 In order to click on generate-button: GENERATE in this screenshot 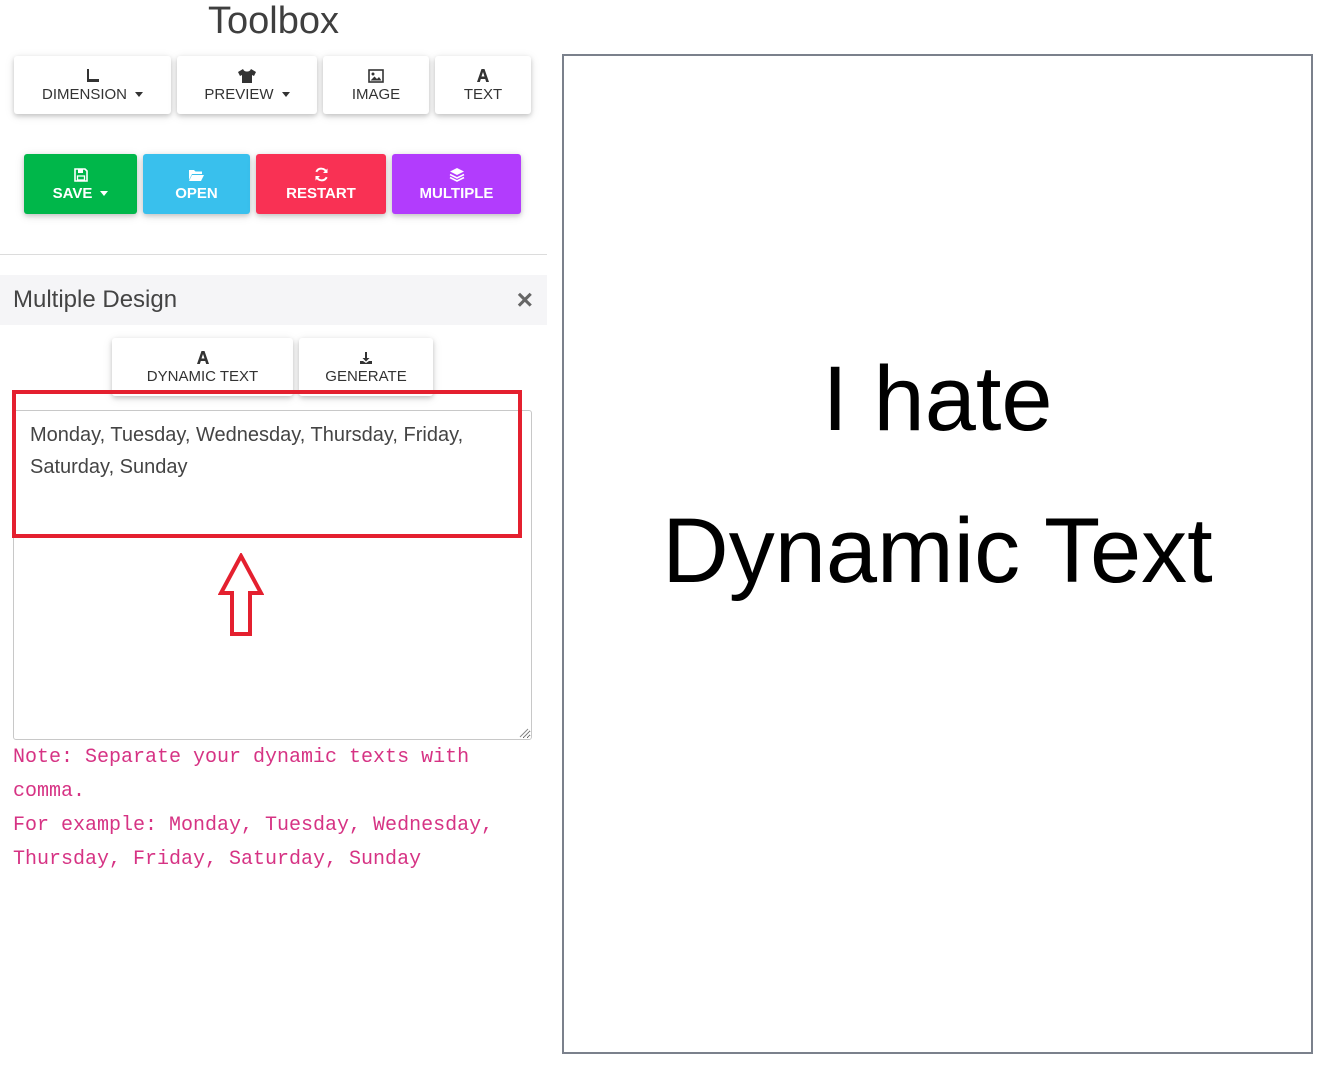, I will do `click(366, 367)`.